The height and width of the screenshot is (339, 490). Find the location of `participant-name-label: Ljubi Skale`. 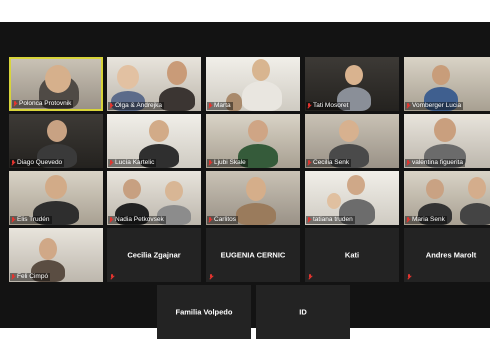

participant-name-label: Ljubi Skale is located at coordinates (227, 163).